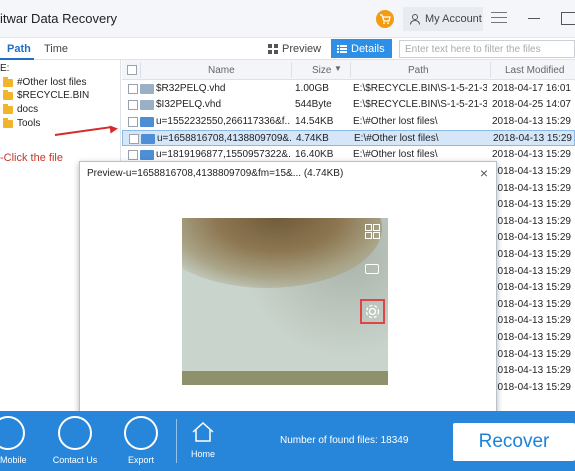 This screenshot has width=575, height=471. Describe the element at coordinates (132, 70) in the screenshot. I see `select-all-checkbox` at that location.